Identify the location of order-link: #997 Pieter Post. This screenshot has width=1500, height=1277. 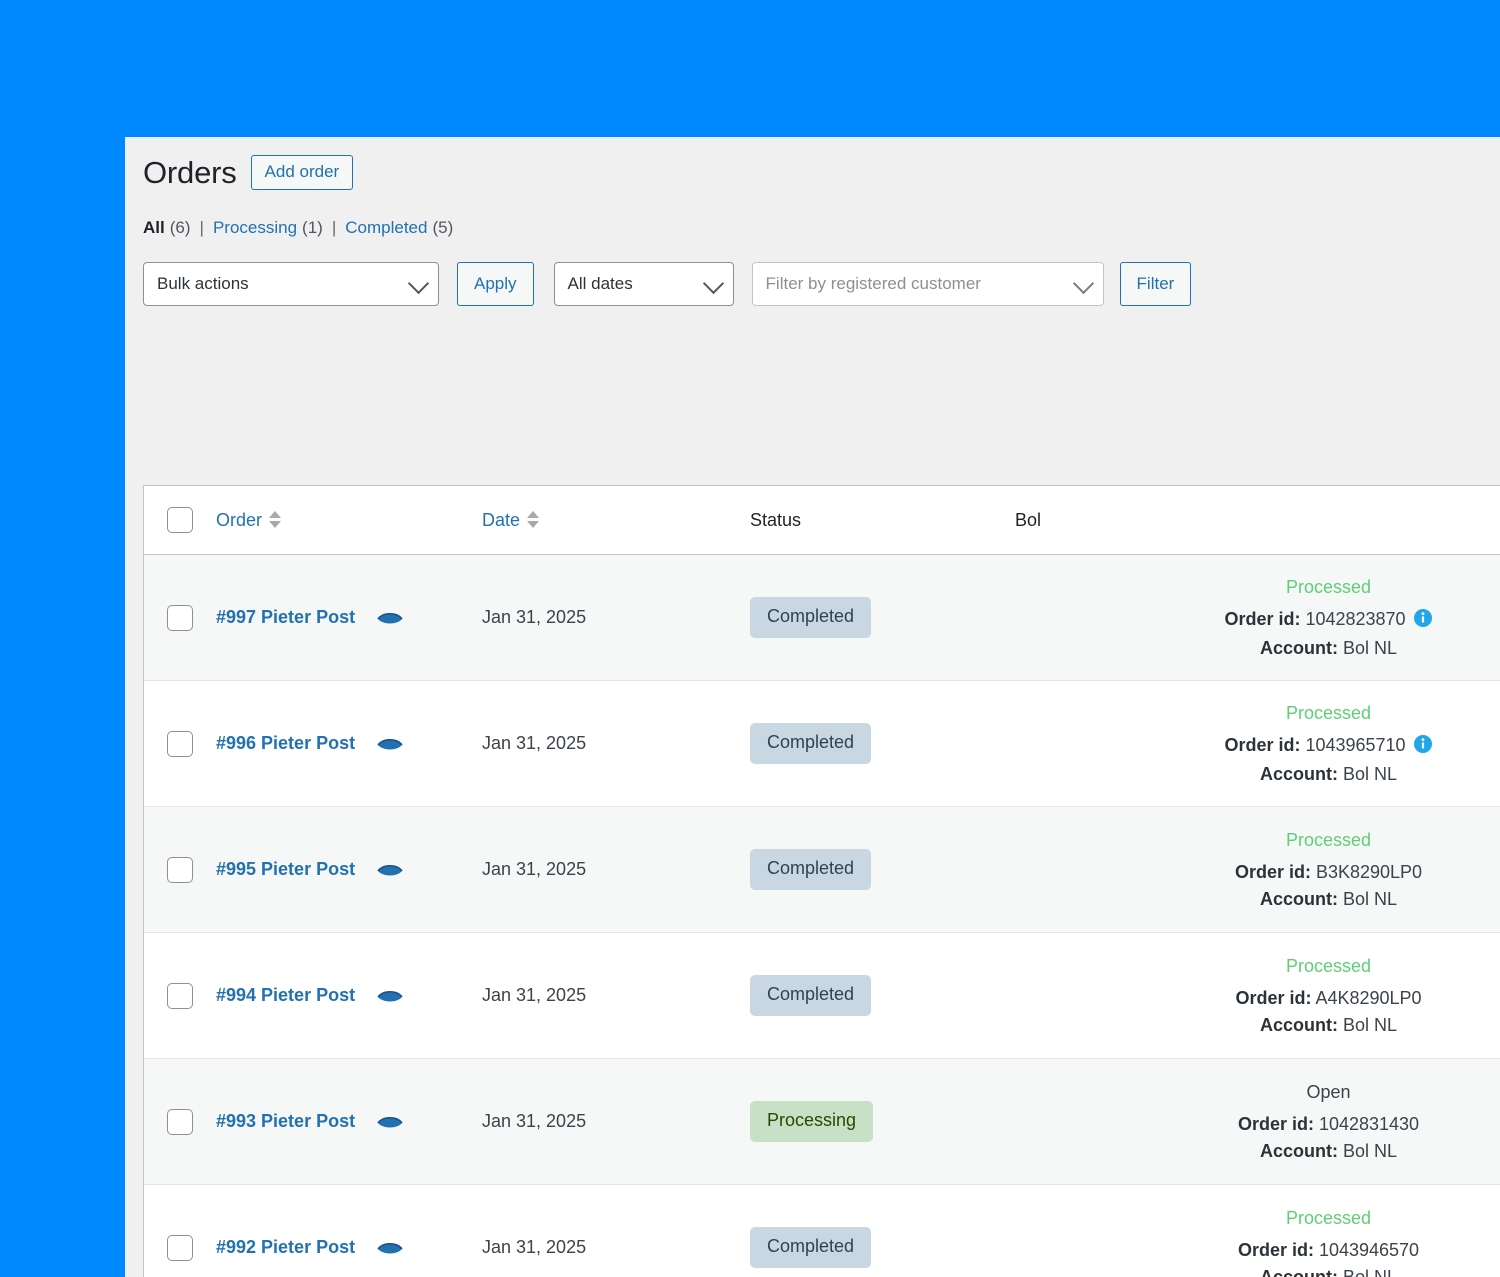
(285, 617).